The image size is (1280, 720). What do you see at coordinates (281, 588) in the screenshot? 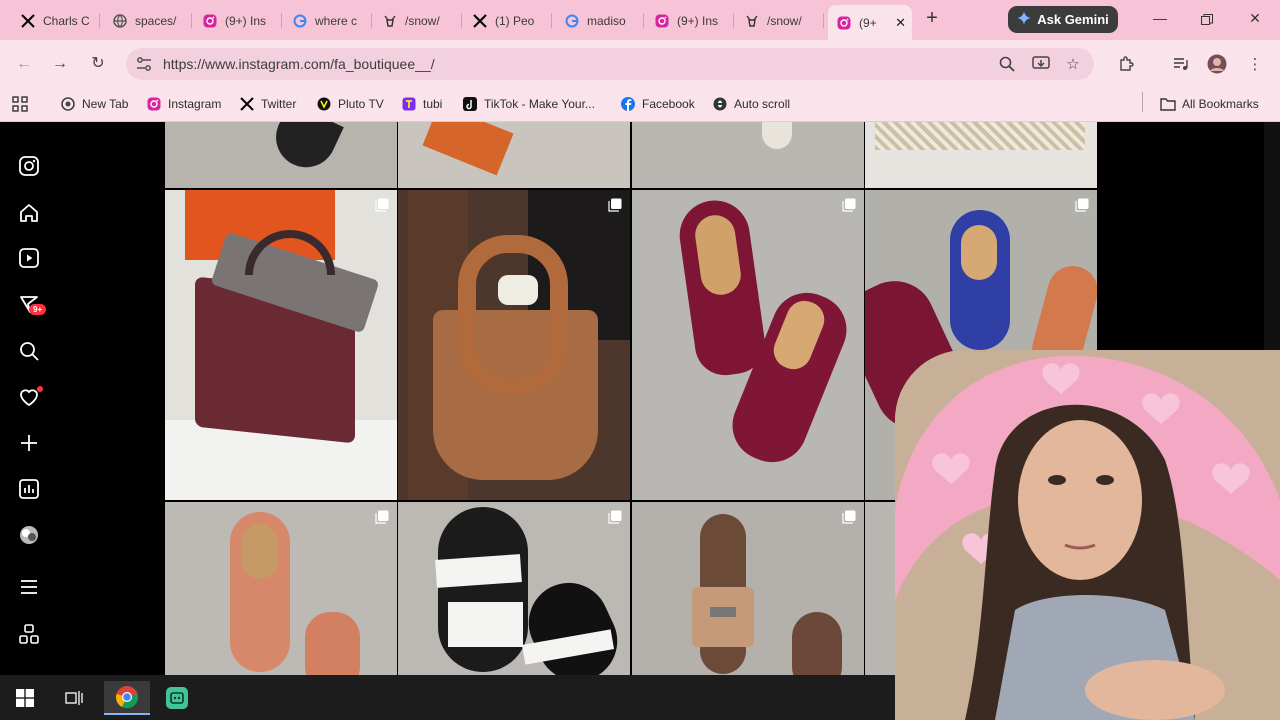
I see `post-salmon-loafer` at bounding box center [281, 588].